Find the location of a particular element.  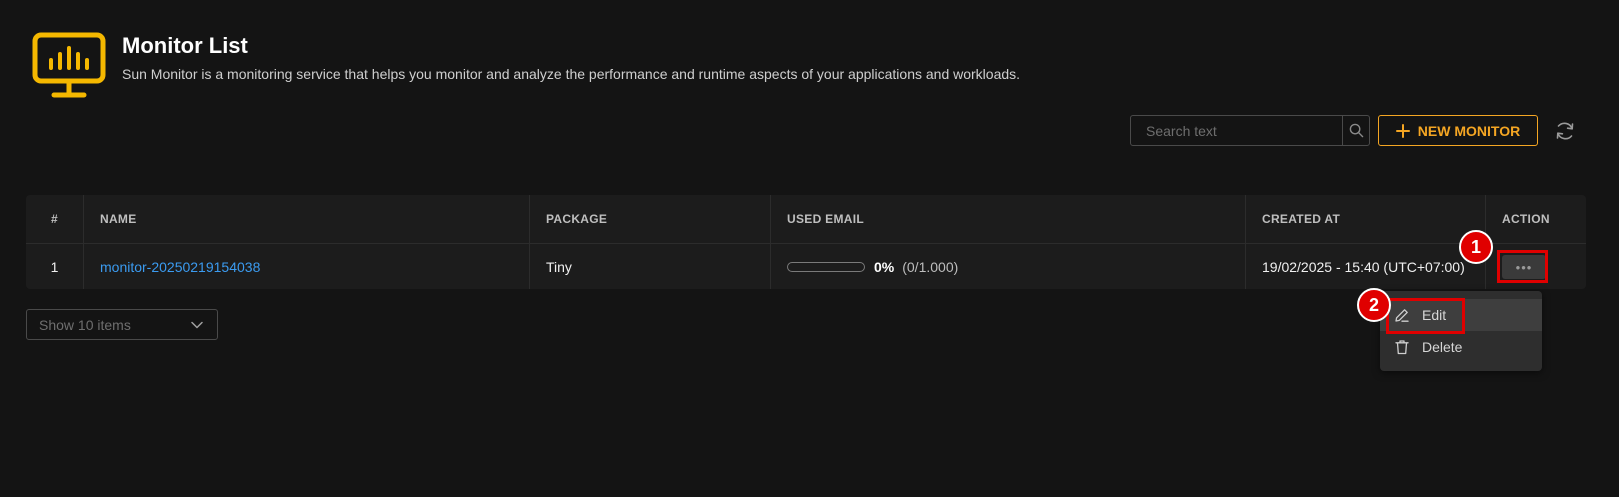

trash-icon is located at coordinates (1402, 347).